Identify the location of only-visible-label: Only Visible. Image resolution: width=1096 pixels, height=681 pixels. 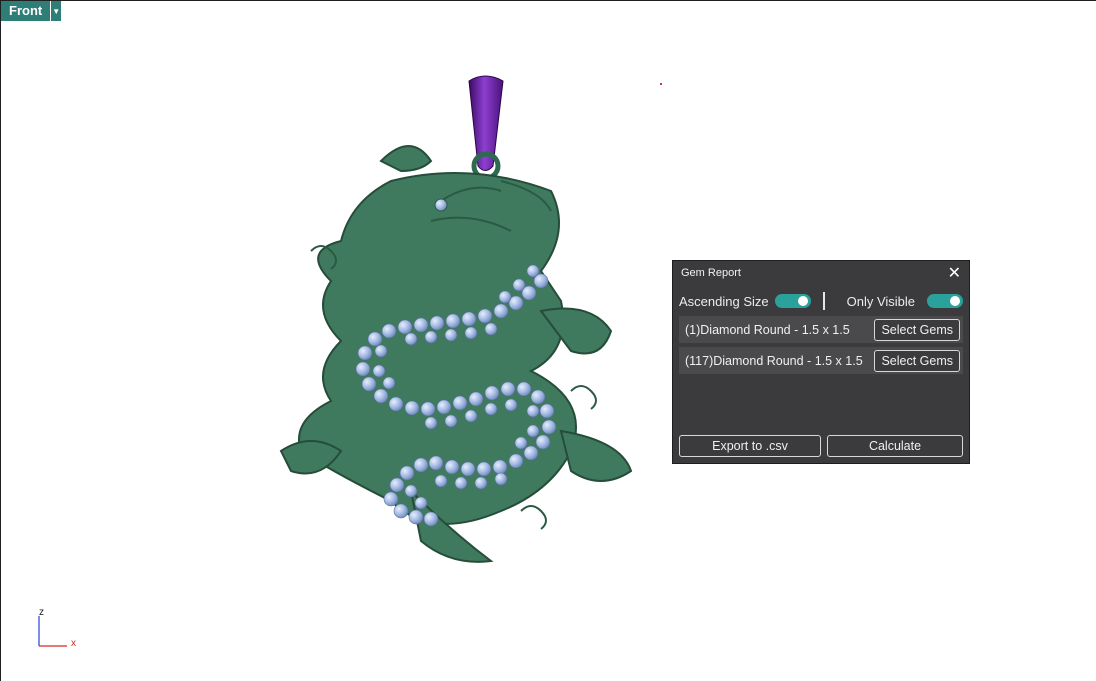
(881, 301).